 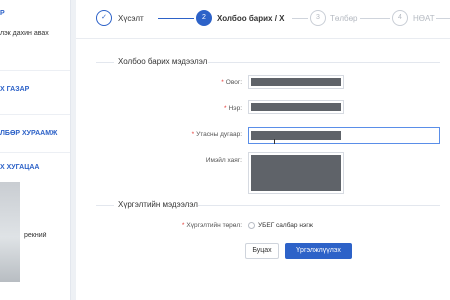 What do you see at coordinates (196, 108) in the screenshot?
I see `first-name-label: * Нэр:` at bounding box center [196, 108].